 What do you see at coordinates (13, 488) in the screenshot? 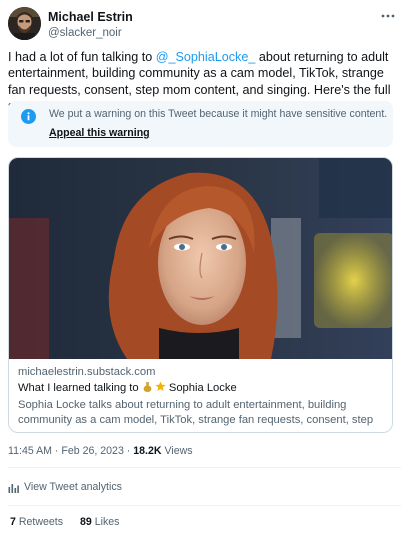
I see `analytics-bar-chart-icon` at bounding box center [13, 488].